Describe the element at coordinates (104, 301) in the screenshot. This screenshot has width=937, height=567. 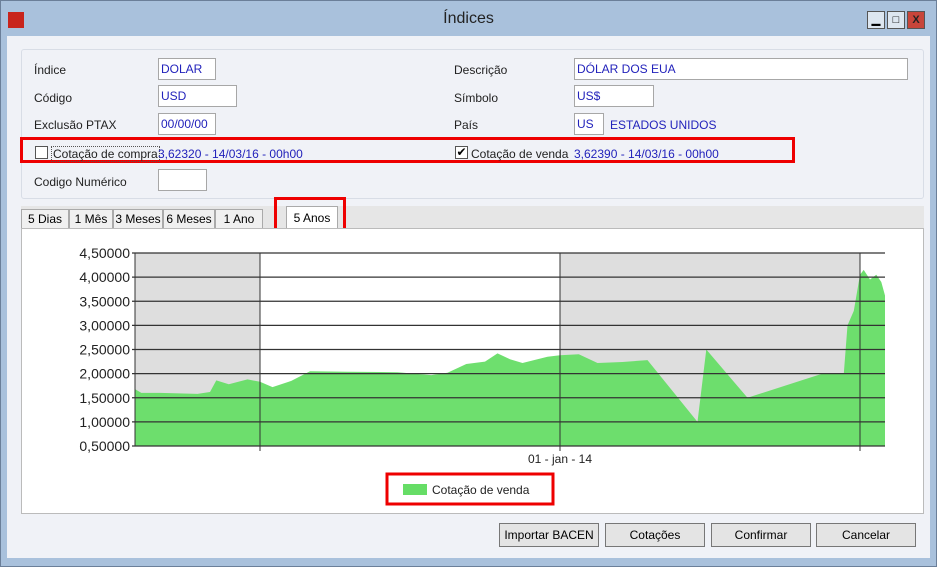
I see `y-tick-label: 3,50000` at that location.